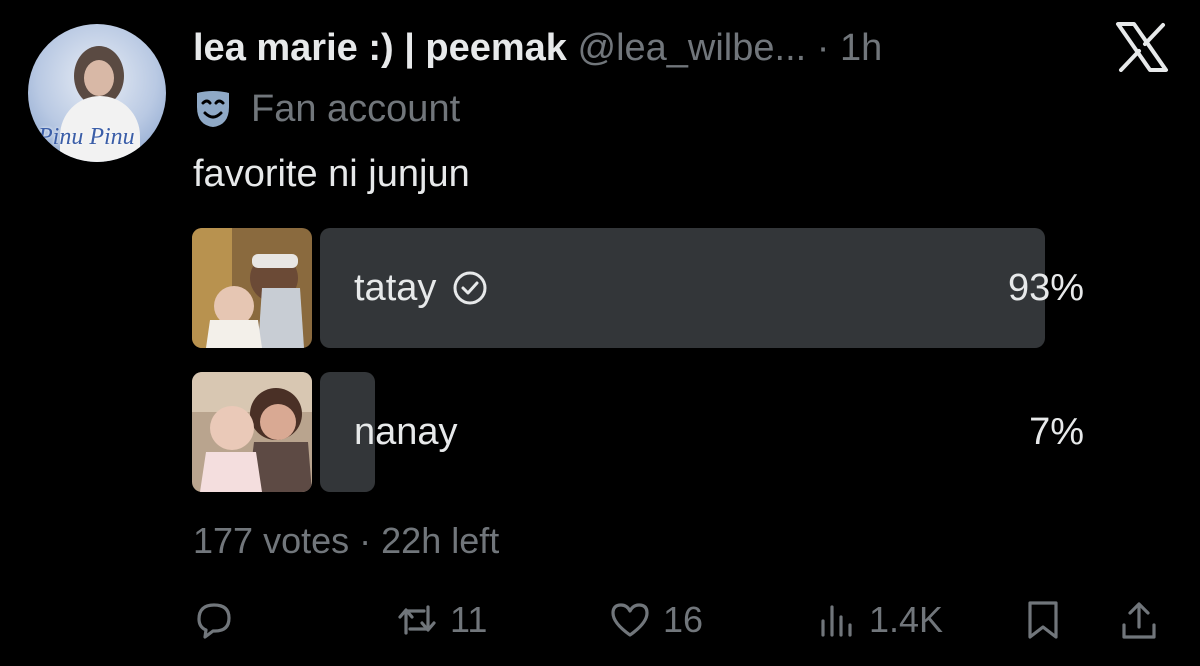 The height and width of the screenshot is (666, 1200). Describe the element at coordinates (441, 620) in the screenshot. I see `repost-button: 11` at that location.